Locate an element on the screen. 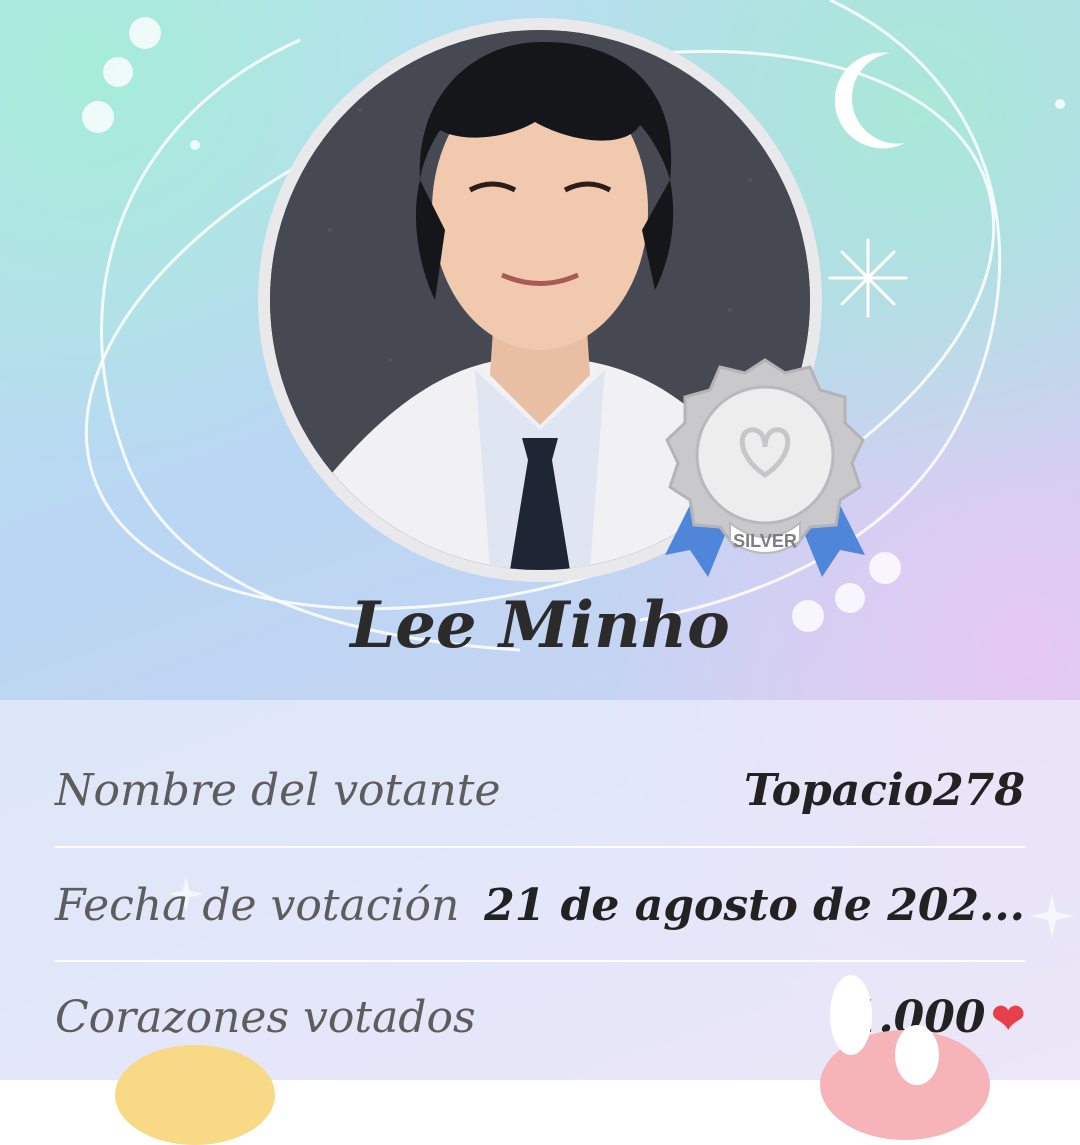 This screenshot has height=1145, width=1080. voter-name-row: Nombre del votante Topacio278 is located at coordinates (540, 790).